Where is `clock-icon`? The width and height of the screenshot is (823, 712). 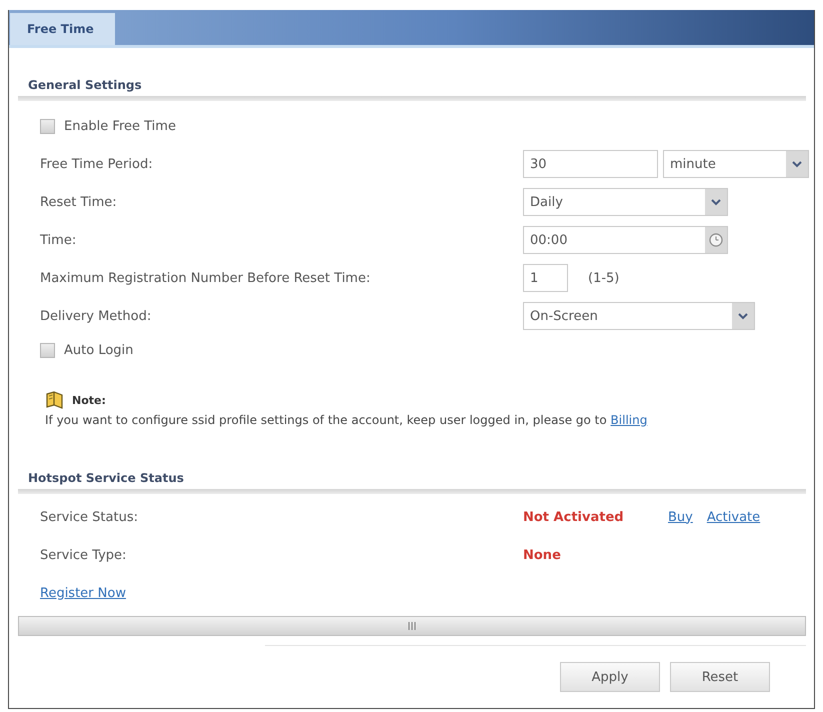 clock-icon is located at coordinates (716, 240).